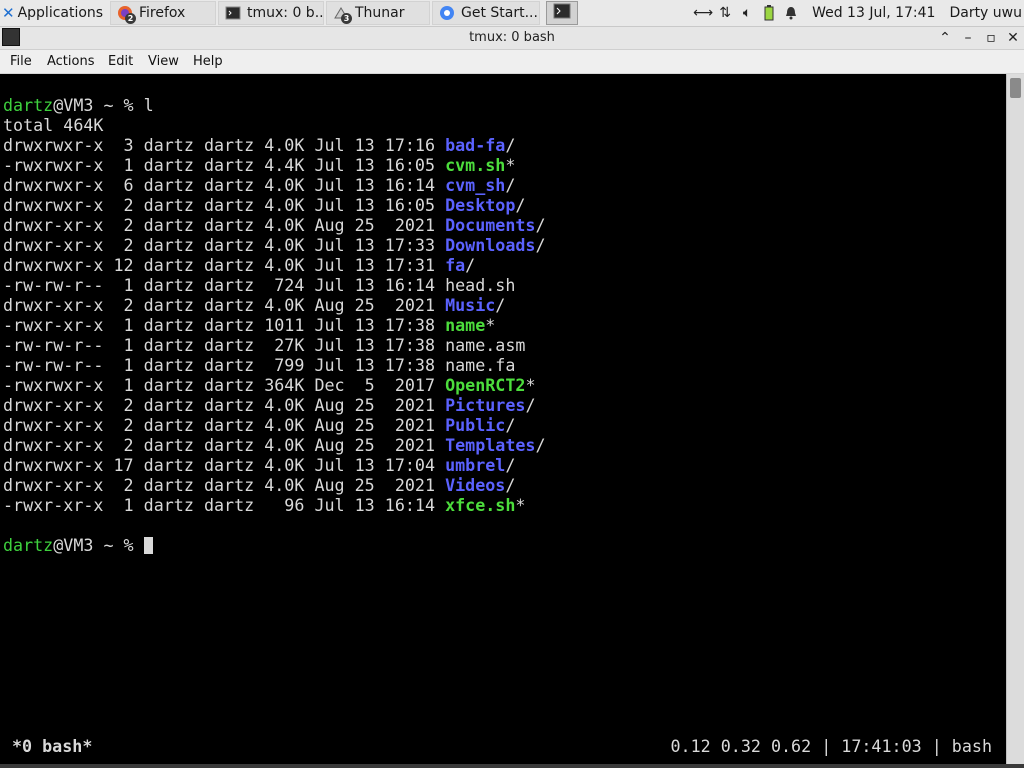 Image resolution: width=1024 pixels, height=768 pixels. Describe the element at coordinates (53, 465) in the screenshot. I see `entry-permissions: drwxrwxr-x` at that location.